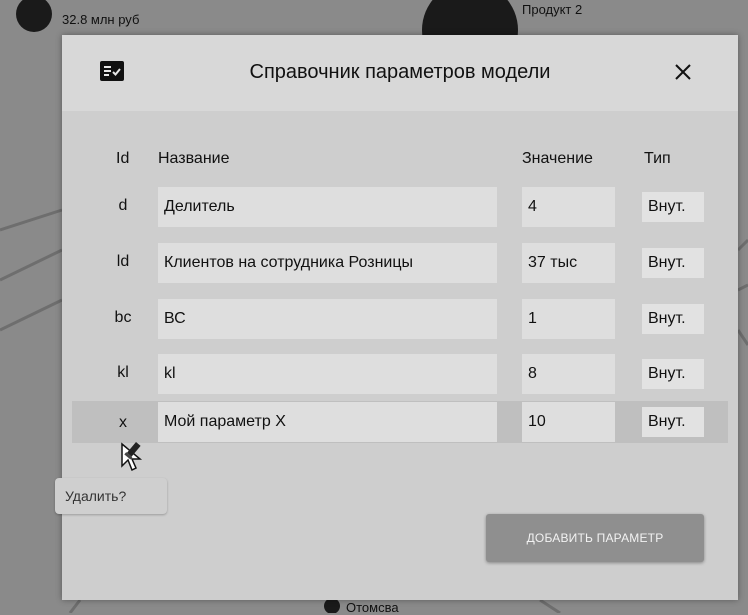  I want to click on column-header-type: Тип, so click(657, 158).